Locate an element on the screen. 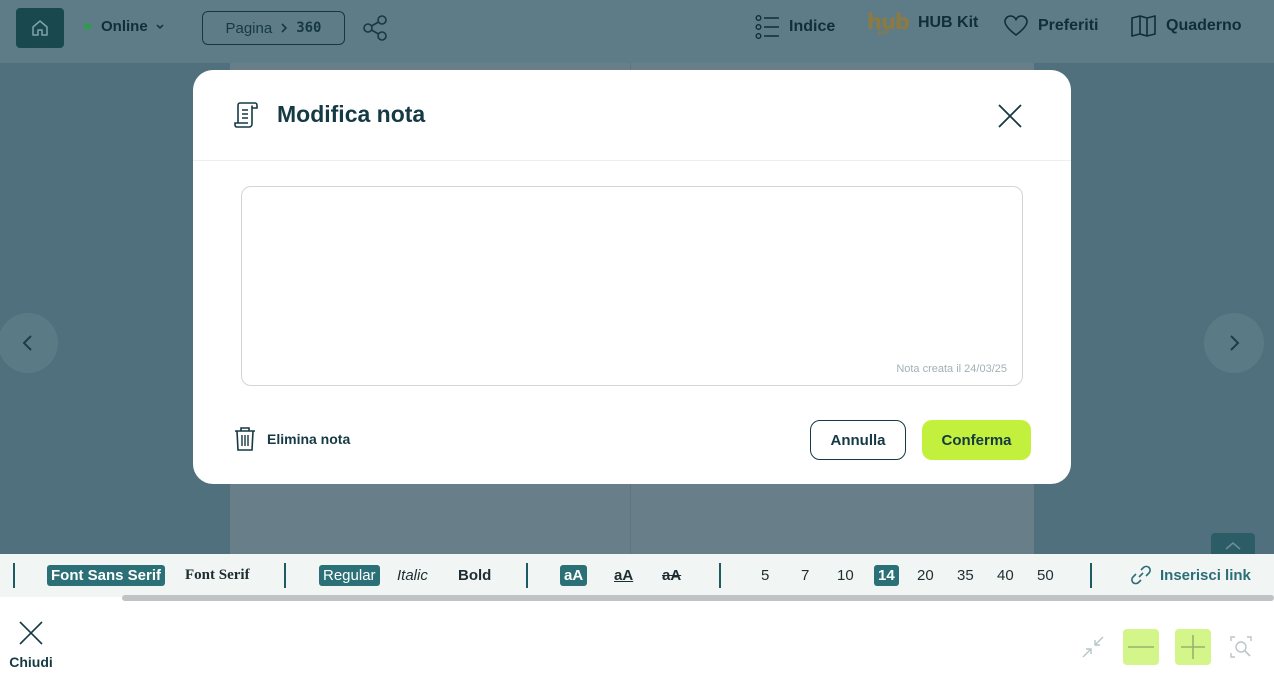 This screenshot has width=1274, height=679. zoom-area-button is located at coordinates (1241, 647).